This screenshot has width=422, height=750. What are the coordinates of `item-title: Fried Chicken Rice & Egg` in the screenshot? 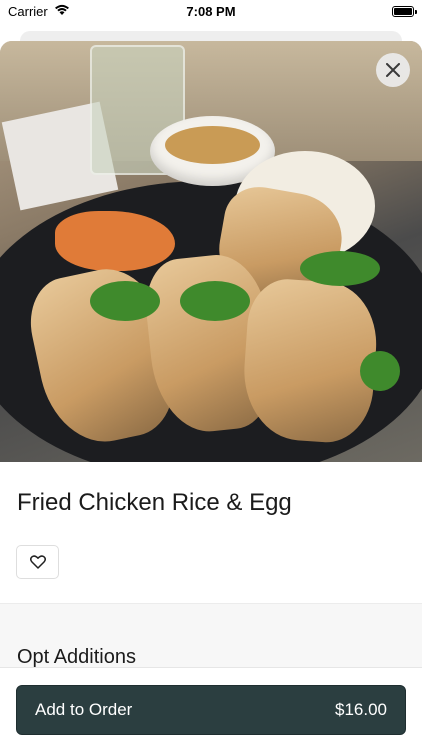 It's located at (154, 502).